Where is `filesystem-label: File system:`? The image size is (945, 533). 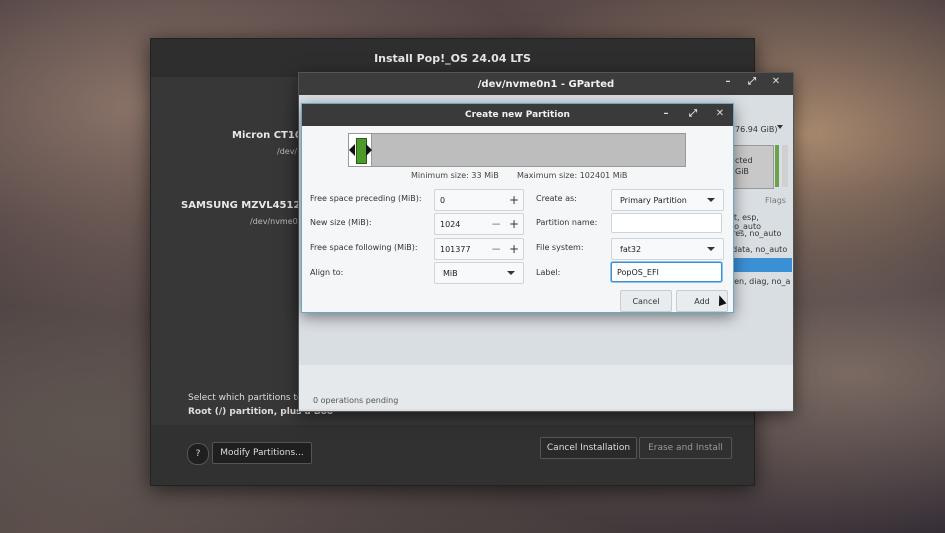 filesystem-label: File system: is located at coordinates (560, 247).